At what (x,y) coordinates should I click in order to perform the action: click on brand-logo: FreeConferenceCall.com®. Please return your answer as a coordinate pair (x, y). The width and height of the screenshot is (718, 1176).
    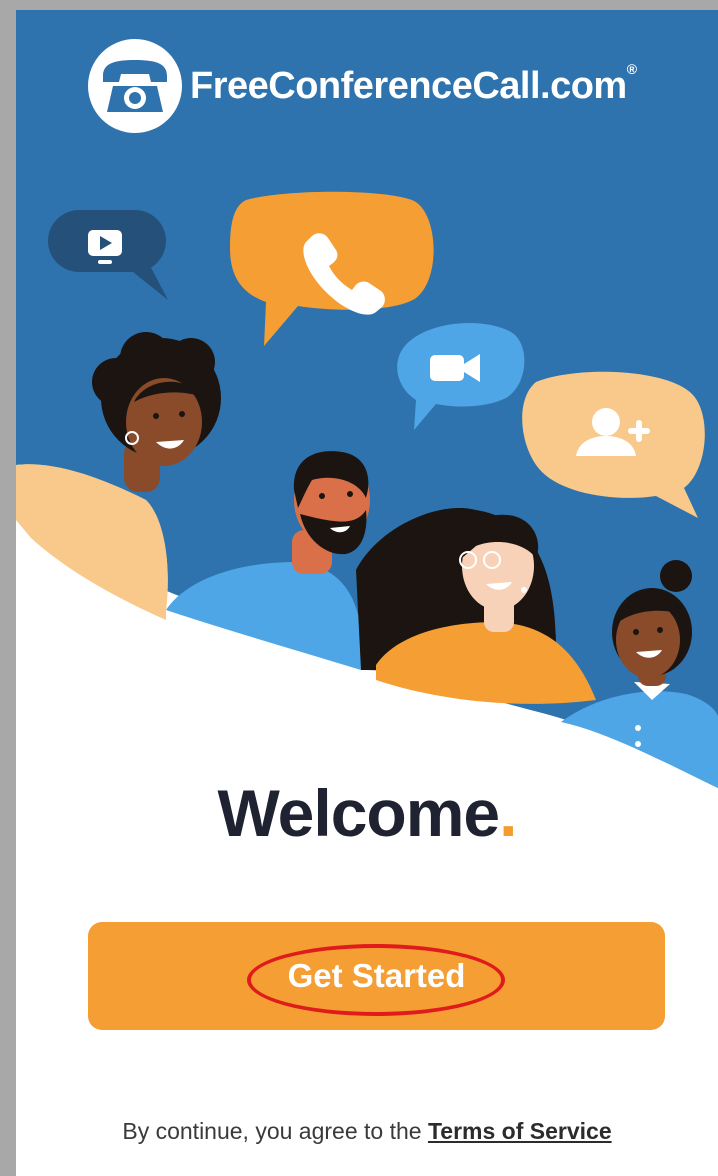
    Looking at the image, I should click on (362, 86).